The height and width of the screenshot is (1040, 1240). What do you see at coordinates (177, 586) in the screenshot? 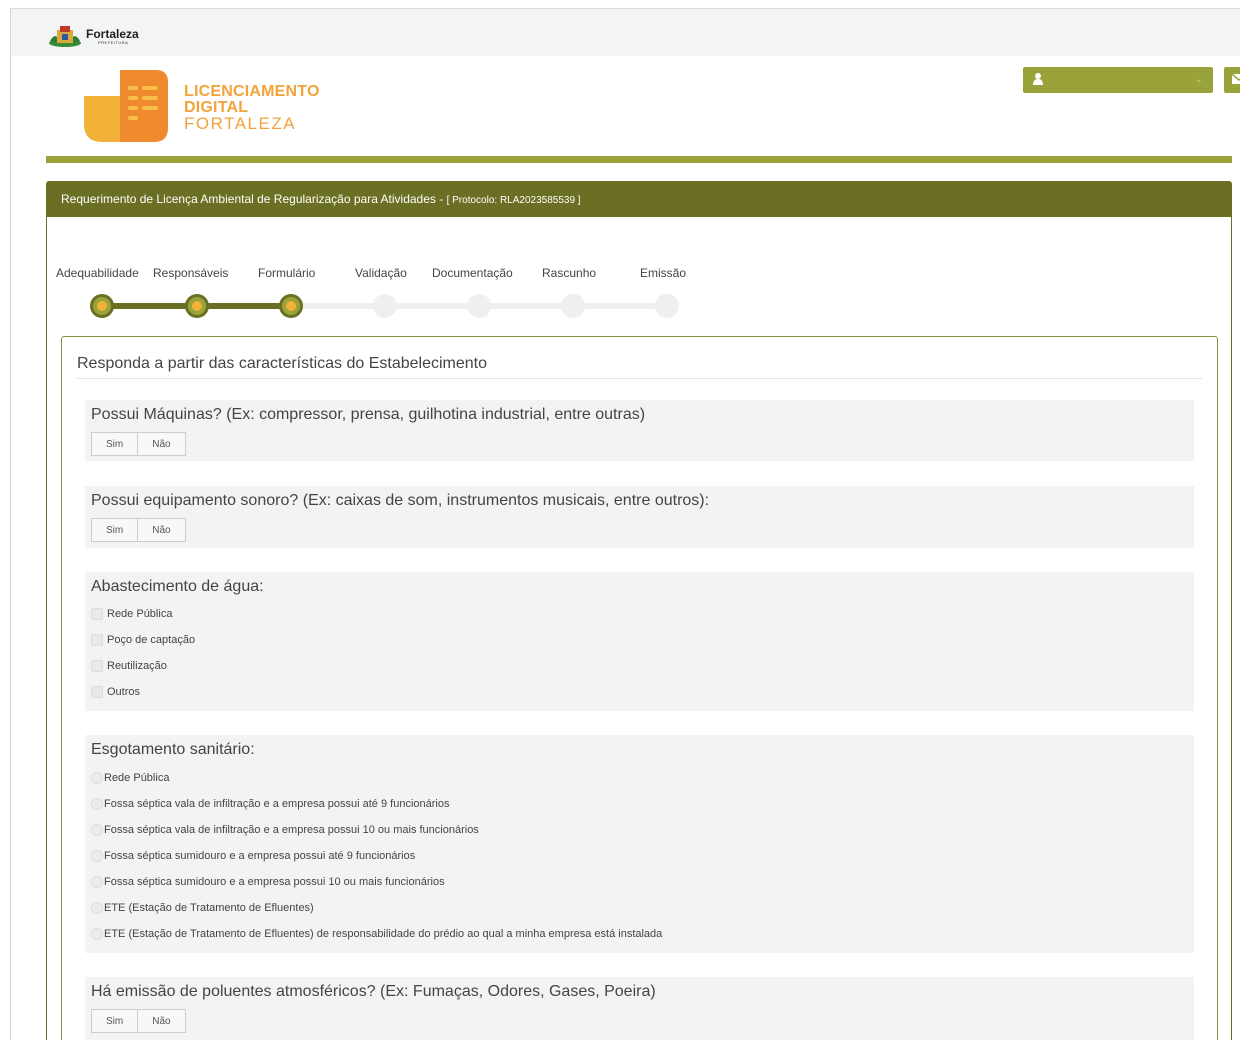
I see `question-water-label: Abastecimento de água:` at bounding box center [177, 586].